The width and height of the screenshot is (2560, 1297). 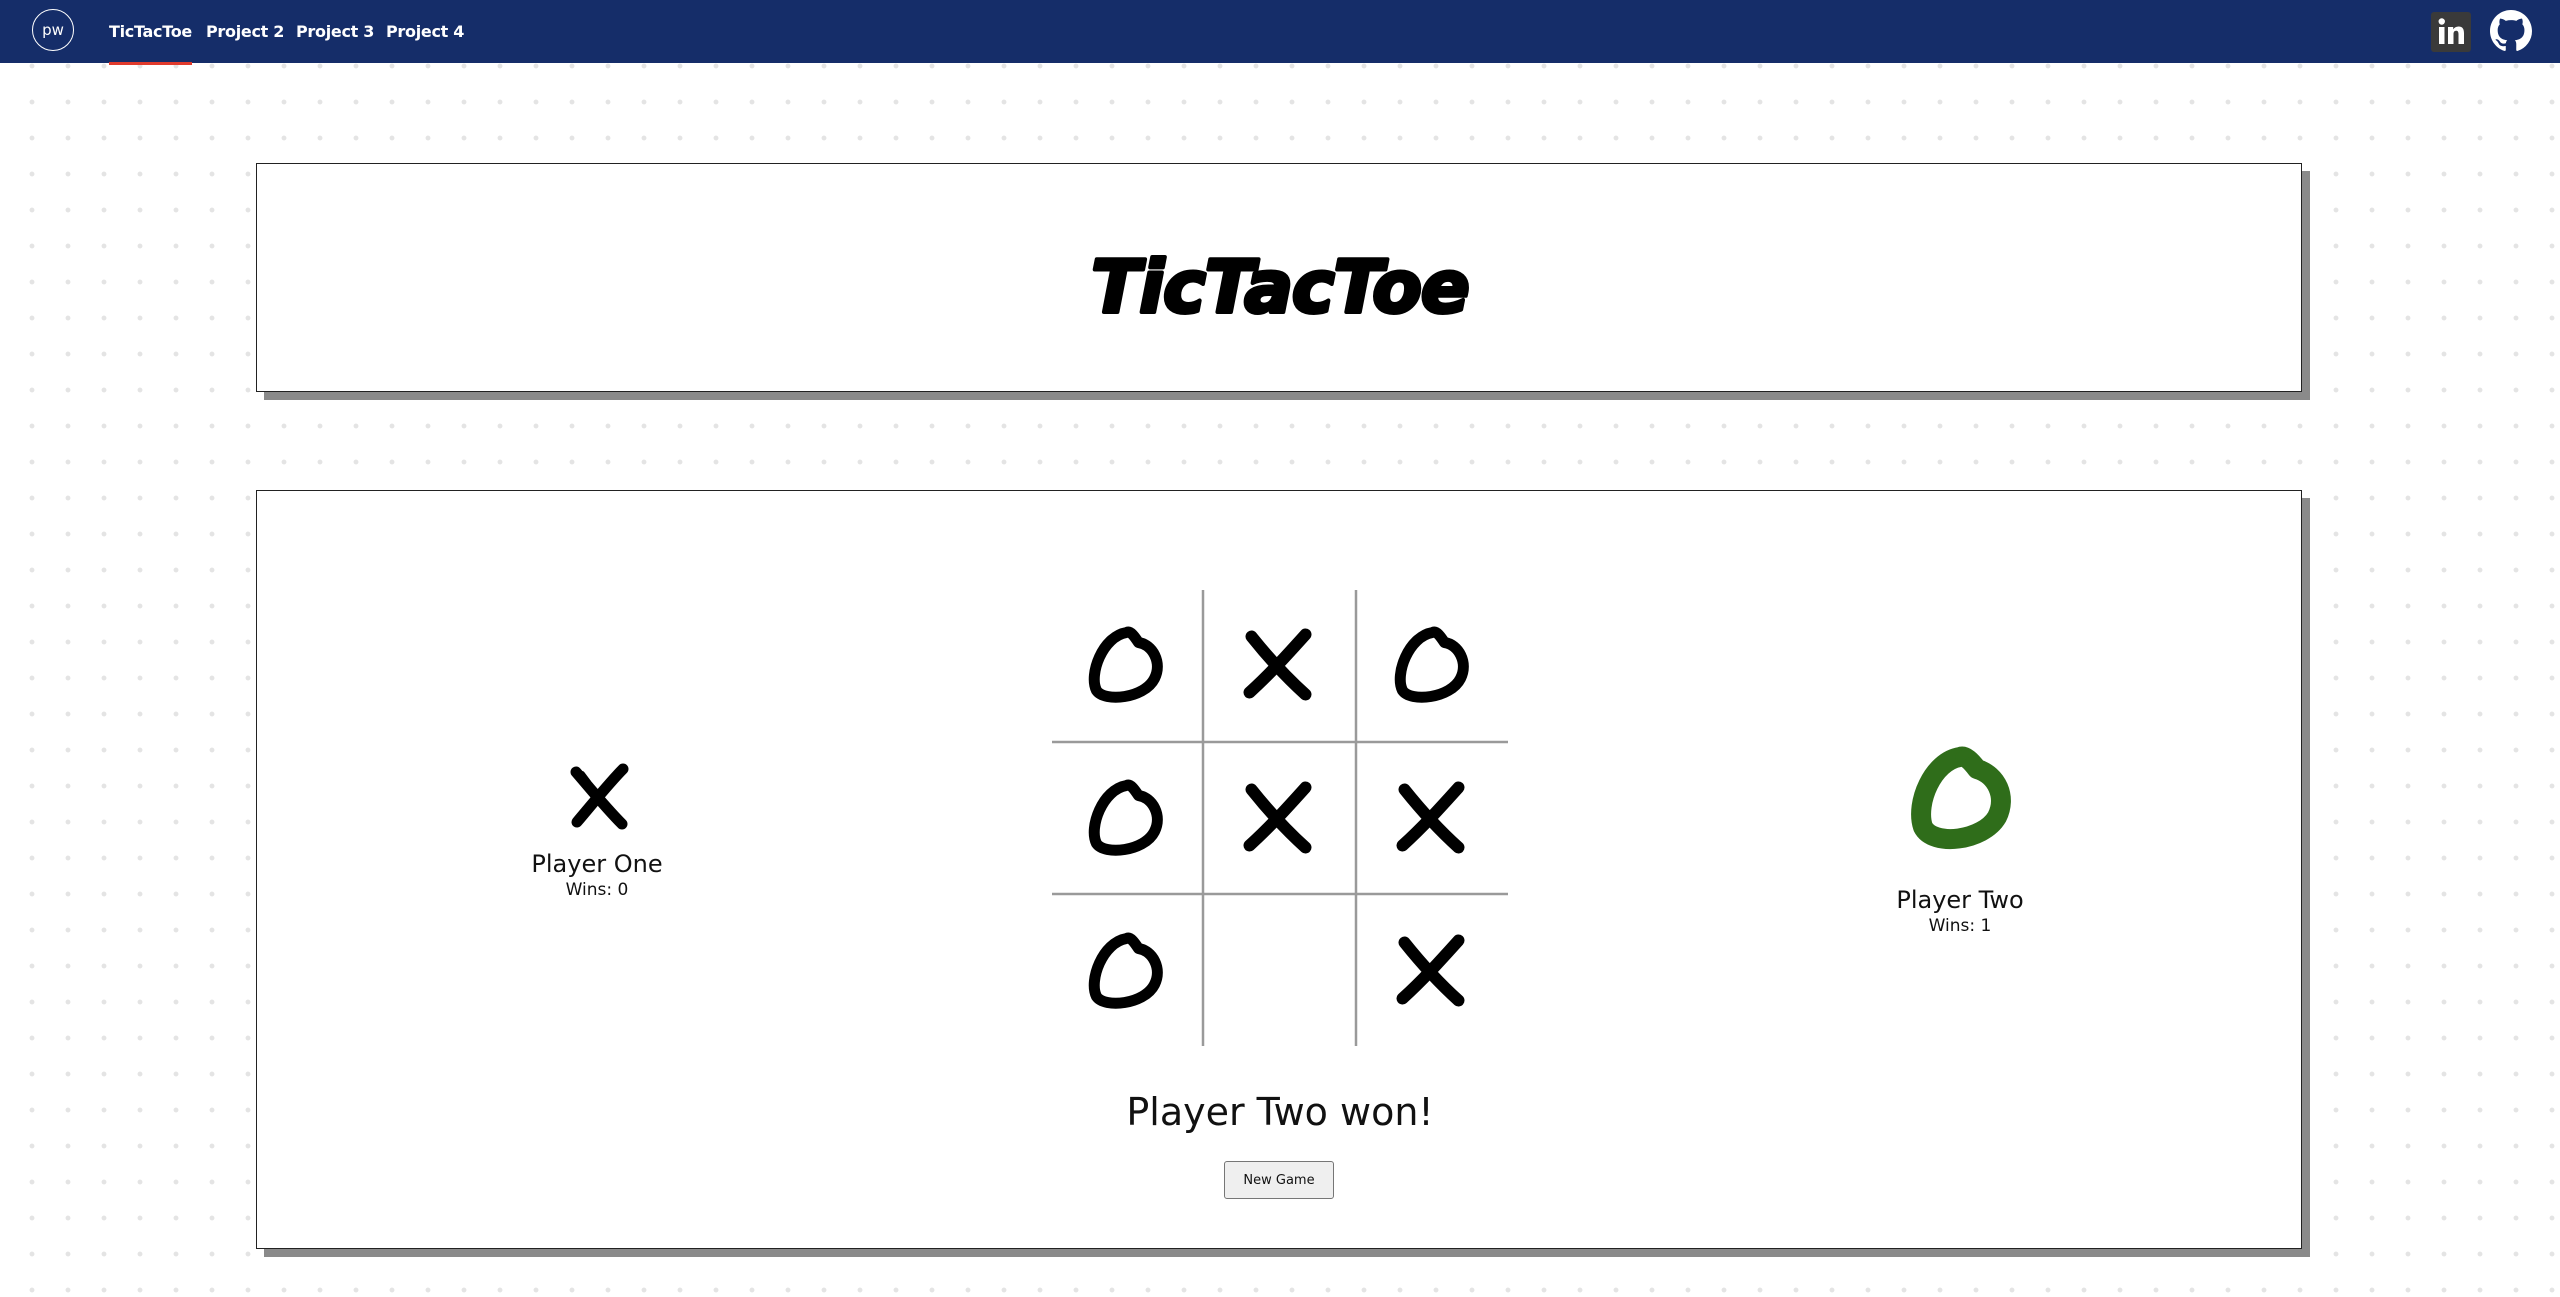 I want to click on page-title: TicTacToe, so click(x=1280, y=286).